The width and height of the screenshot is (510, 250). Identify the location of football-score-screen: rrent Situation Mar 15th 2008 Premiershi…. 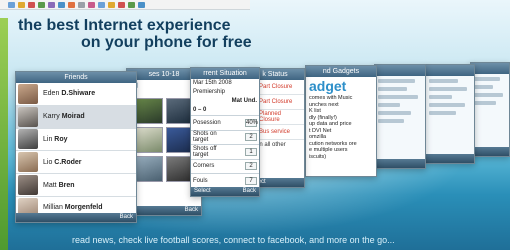
(225, 132).